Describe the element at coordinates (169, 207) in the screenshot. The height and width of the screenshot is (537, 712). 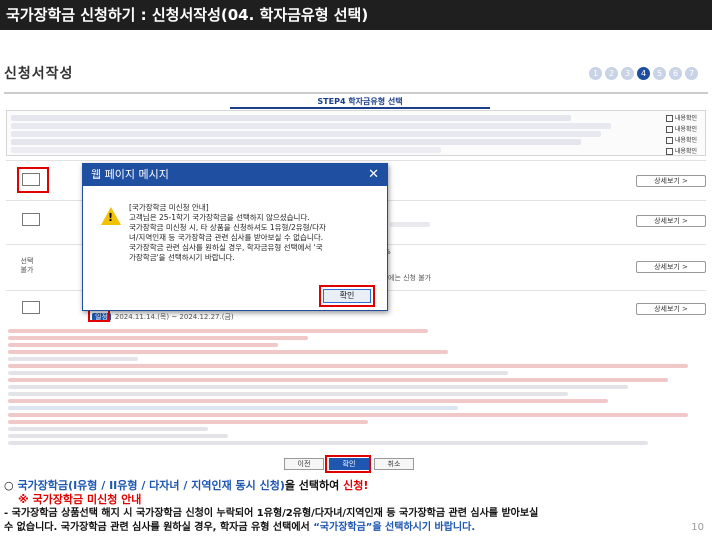
I see `dialog-message-title: [국가장학금 미신청 안내]` at that location.